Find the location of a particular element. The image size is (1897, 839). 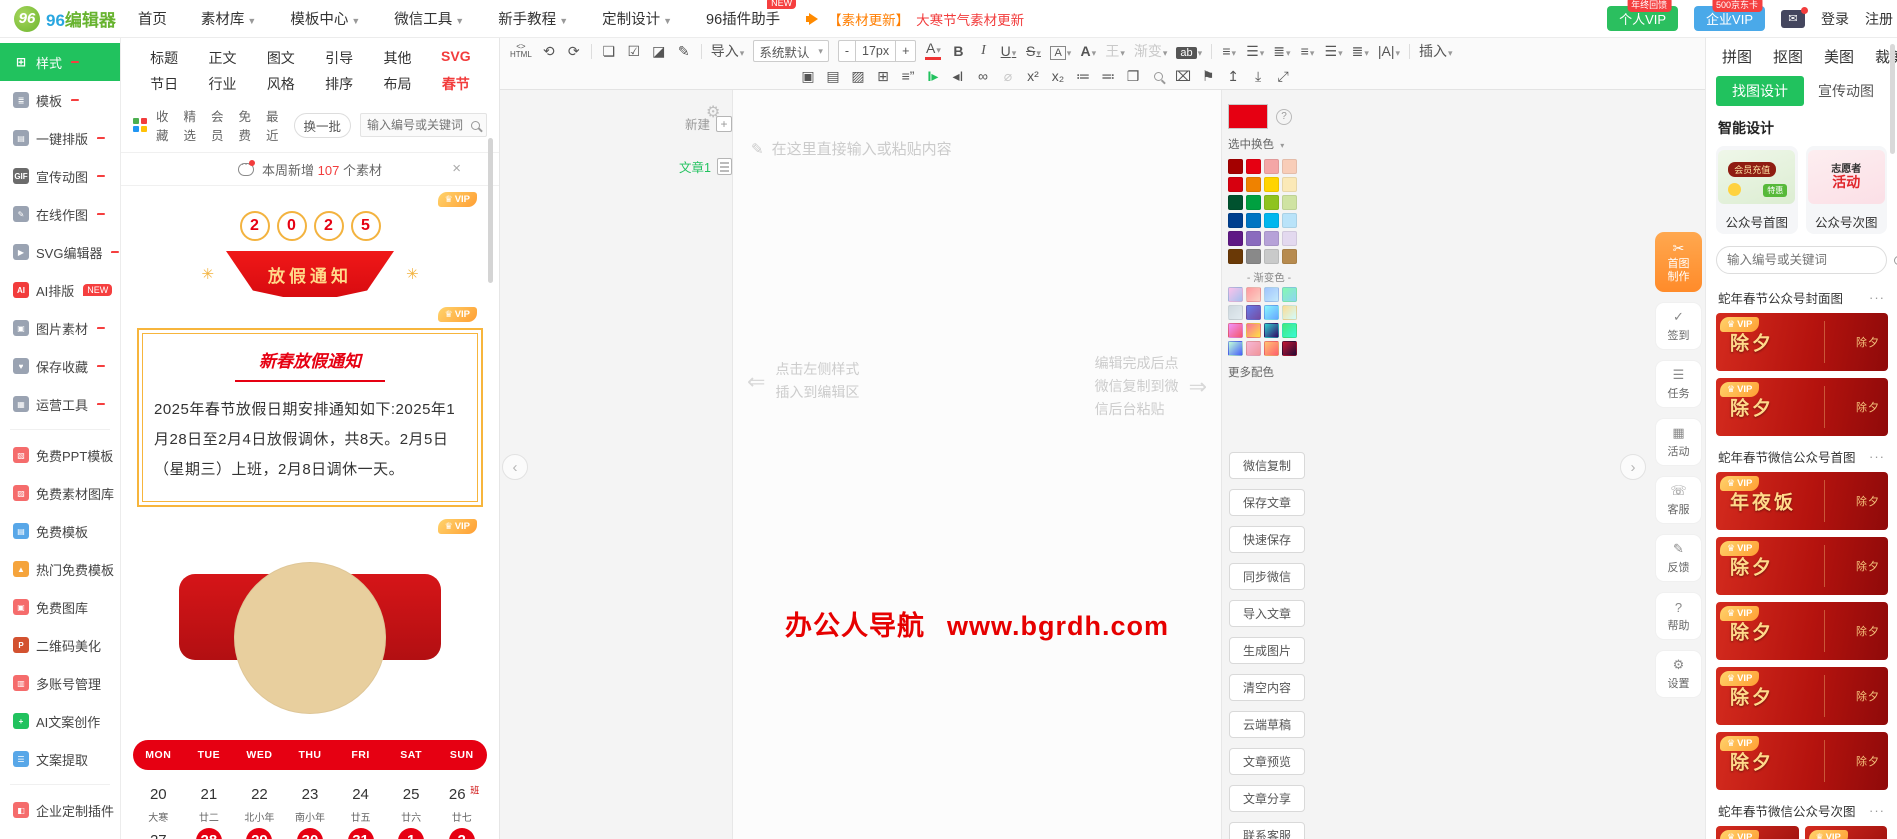

login-link: 登录 is located at coordinates (1835, 19).